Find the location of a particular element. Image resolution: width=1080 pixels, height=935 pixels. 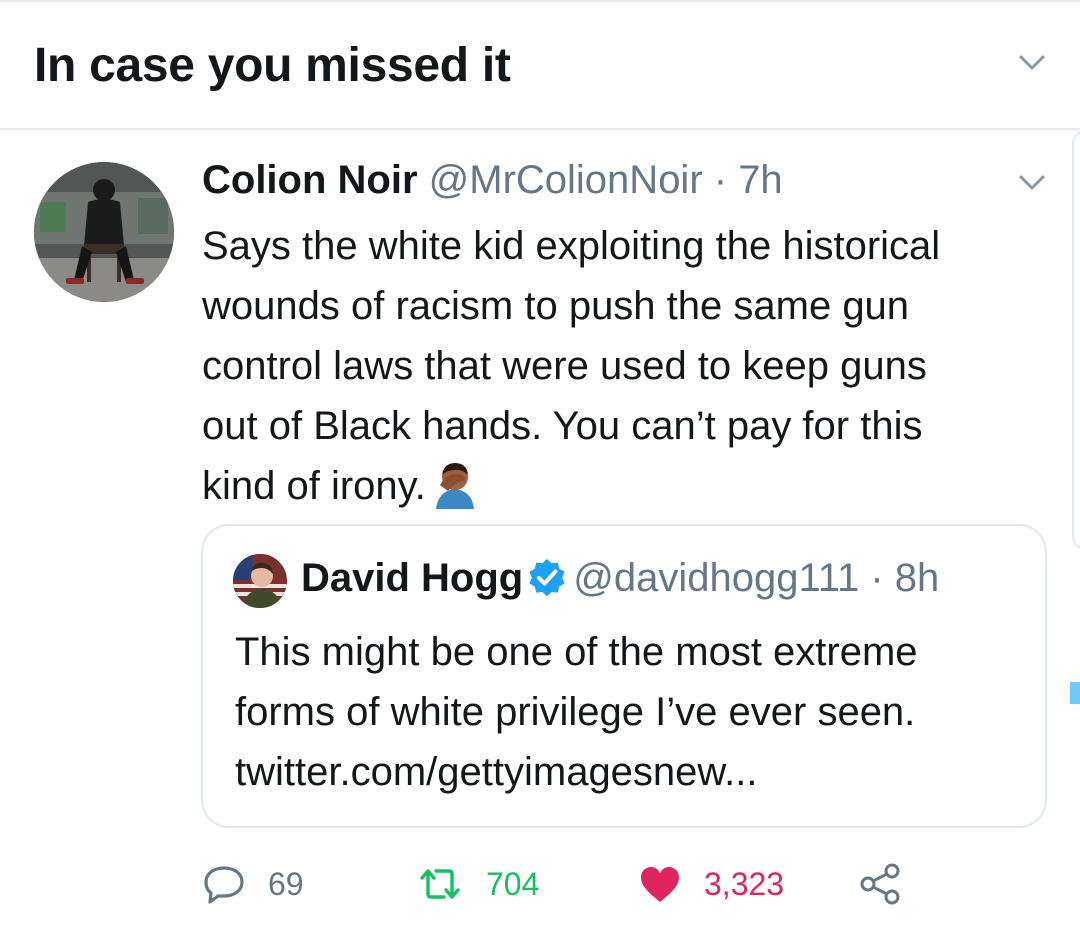

author-name: Colion Noir is located at coordinates (310, 180).